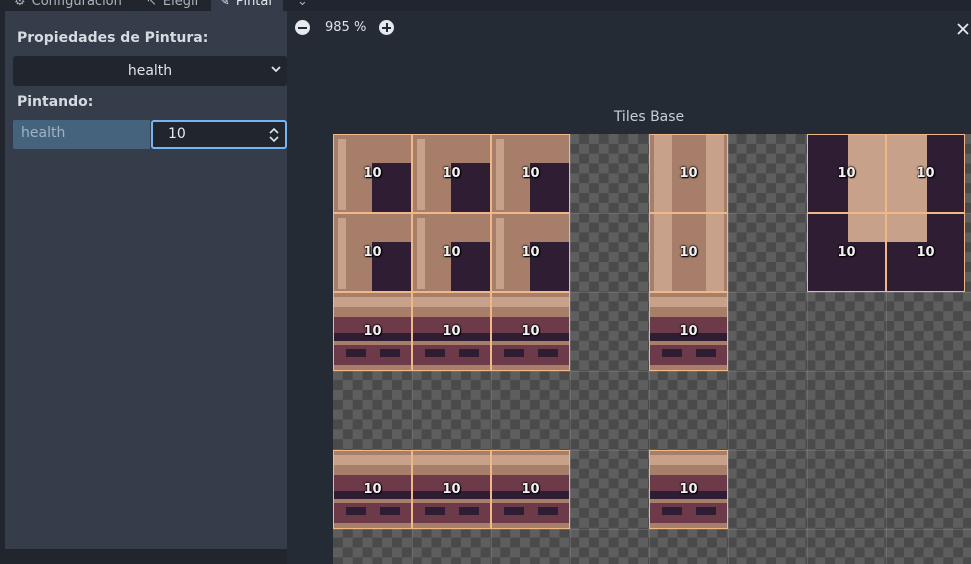  What do you see at coordinates (485, 5) in the screenshot?
I see `tab-bar: ⚙ Configuración ↖ Elegir ✎ Pintar ⌄` at bounding box center [485, 5].